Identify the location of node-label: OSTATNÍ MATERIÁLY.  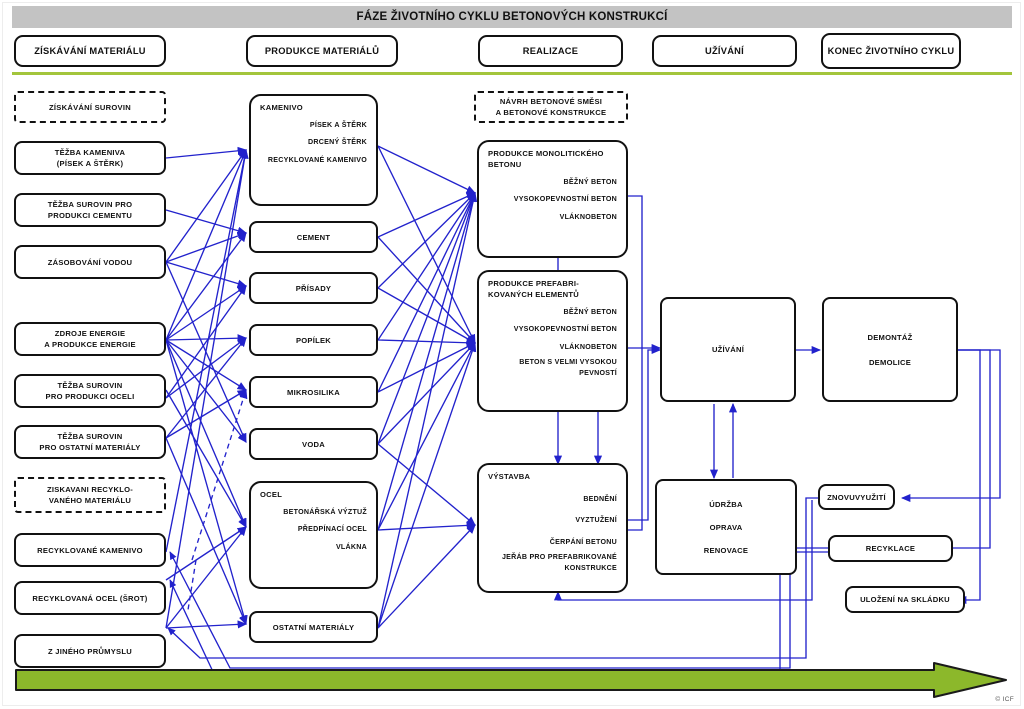
(313, 627).